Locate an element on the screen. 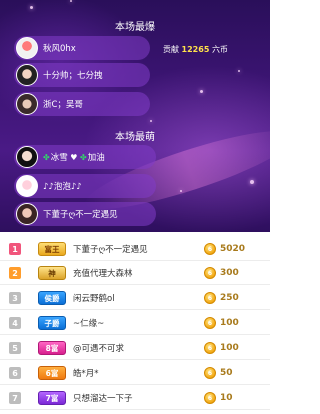 The width and height of the screenshot is (320, 414). level-badge: 富王 is located at coordinates (52, 249).